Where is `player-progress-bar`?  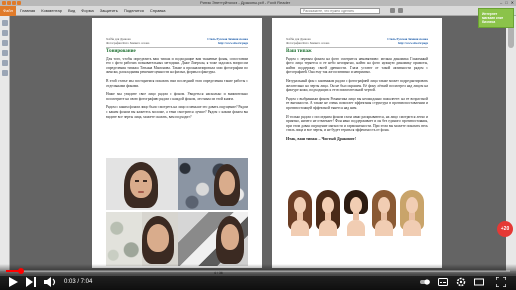 player-progress-bar is located at coordinates (258, 271).